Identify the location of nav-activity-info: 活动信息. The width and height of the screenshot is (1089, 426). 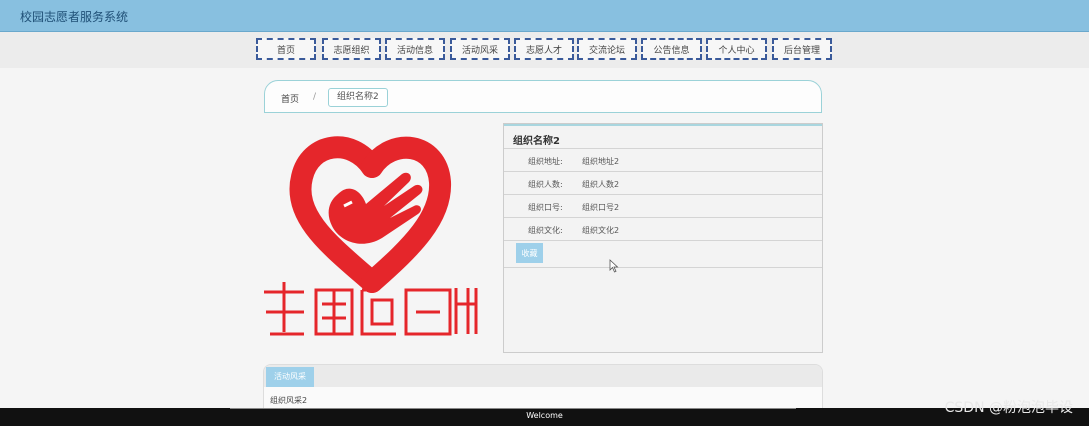
(415, 49).